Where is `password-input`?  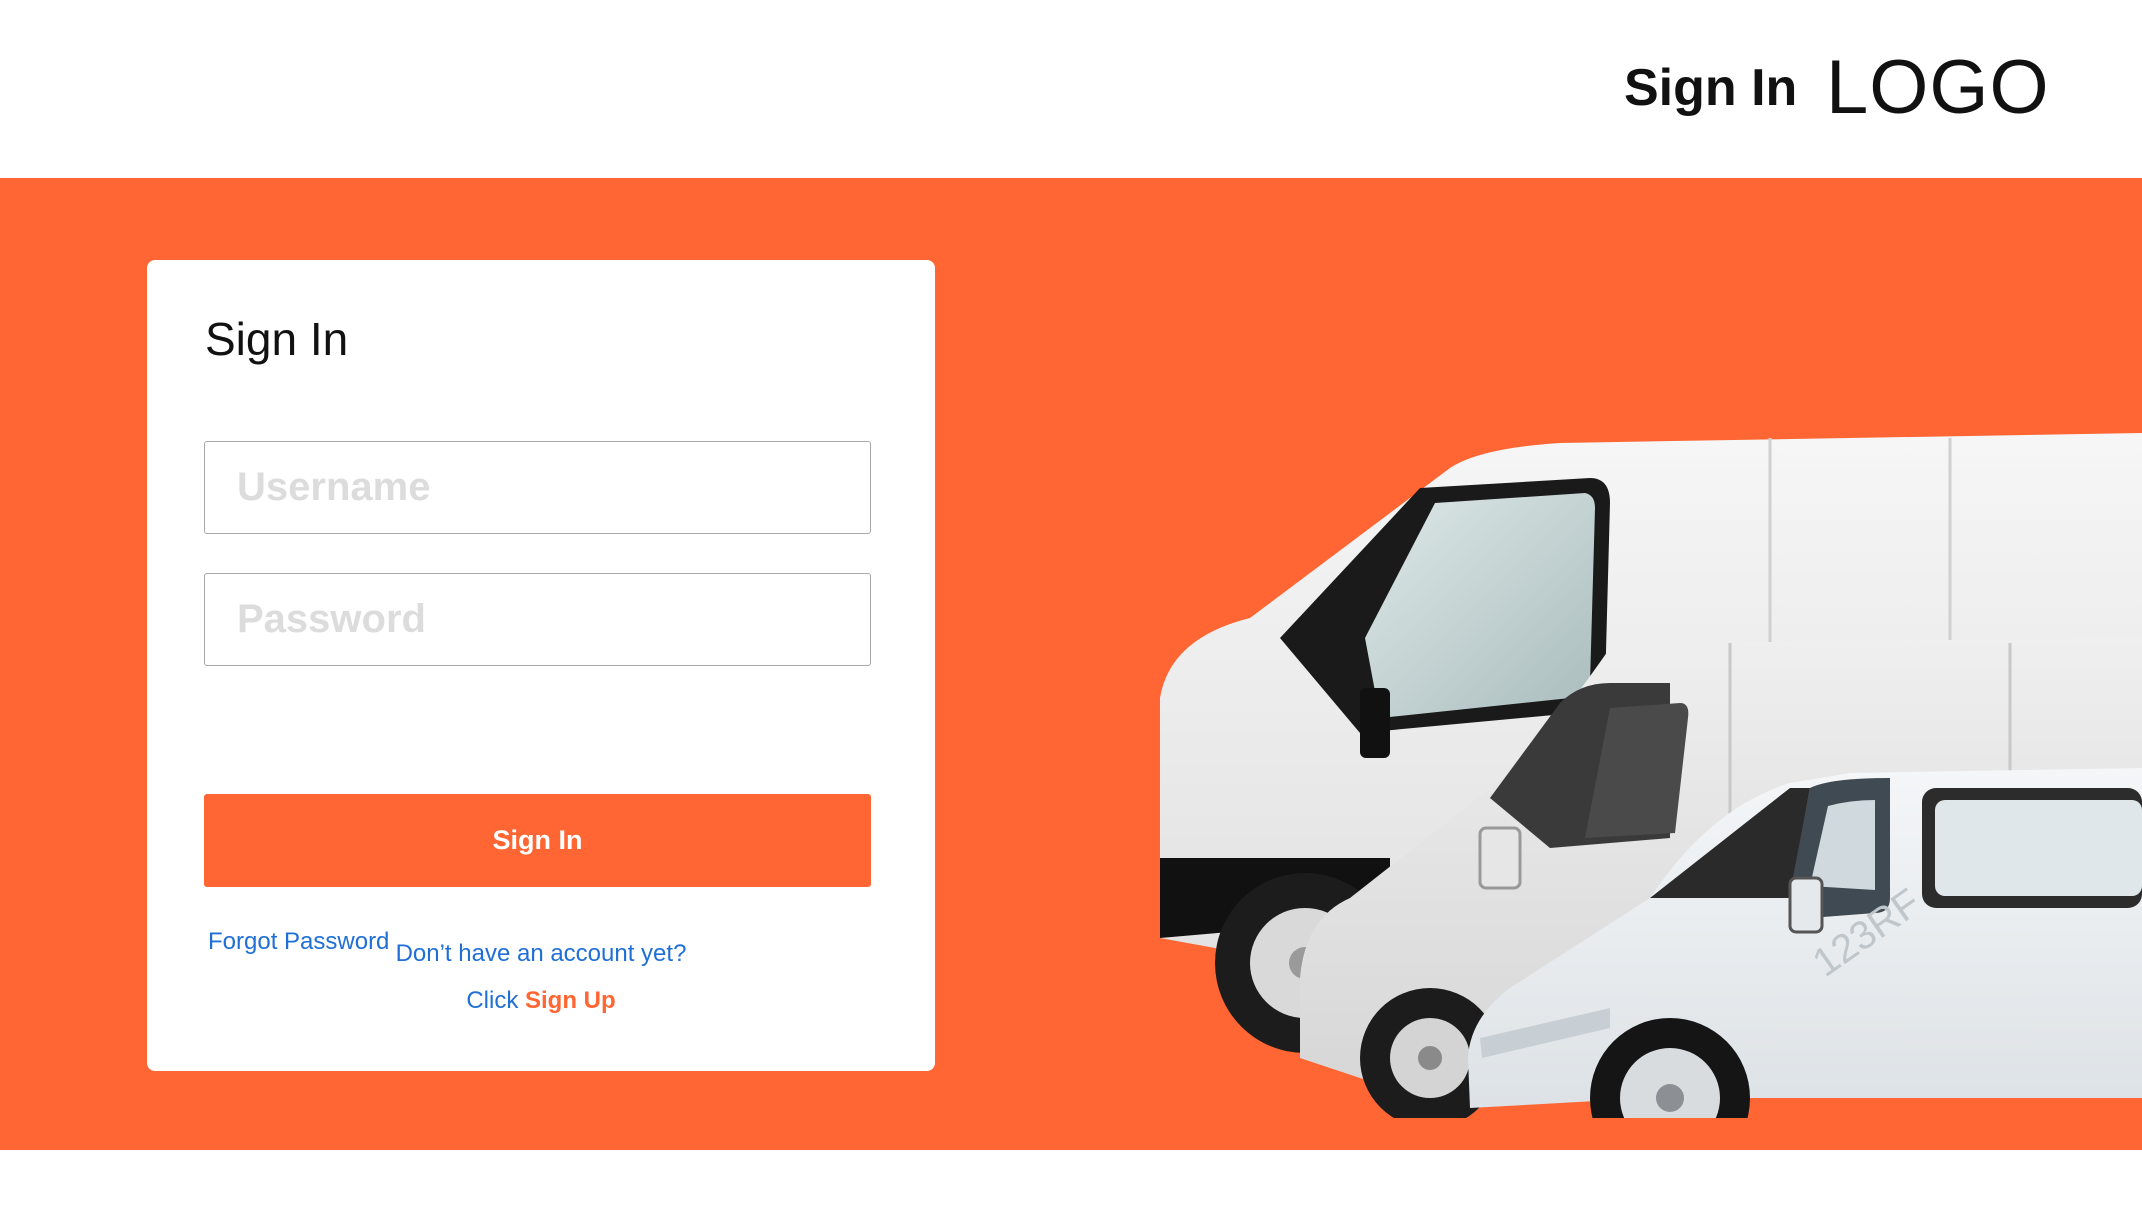
password-input is located at coordinates (537, 619).